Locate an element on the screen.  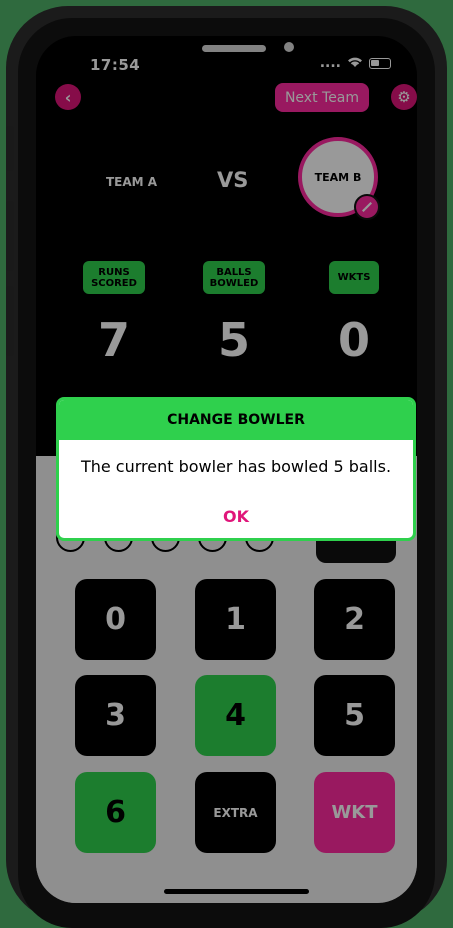
side-button-mute is located at coordinates (10, 148).